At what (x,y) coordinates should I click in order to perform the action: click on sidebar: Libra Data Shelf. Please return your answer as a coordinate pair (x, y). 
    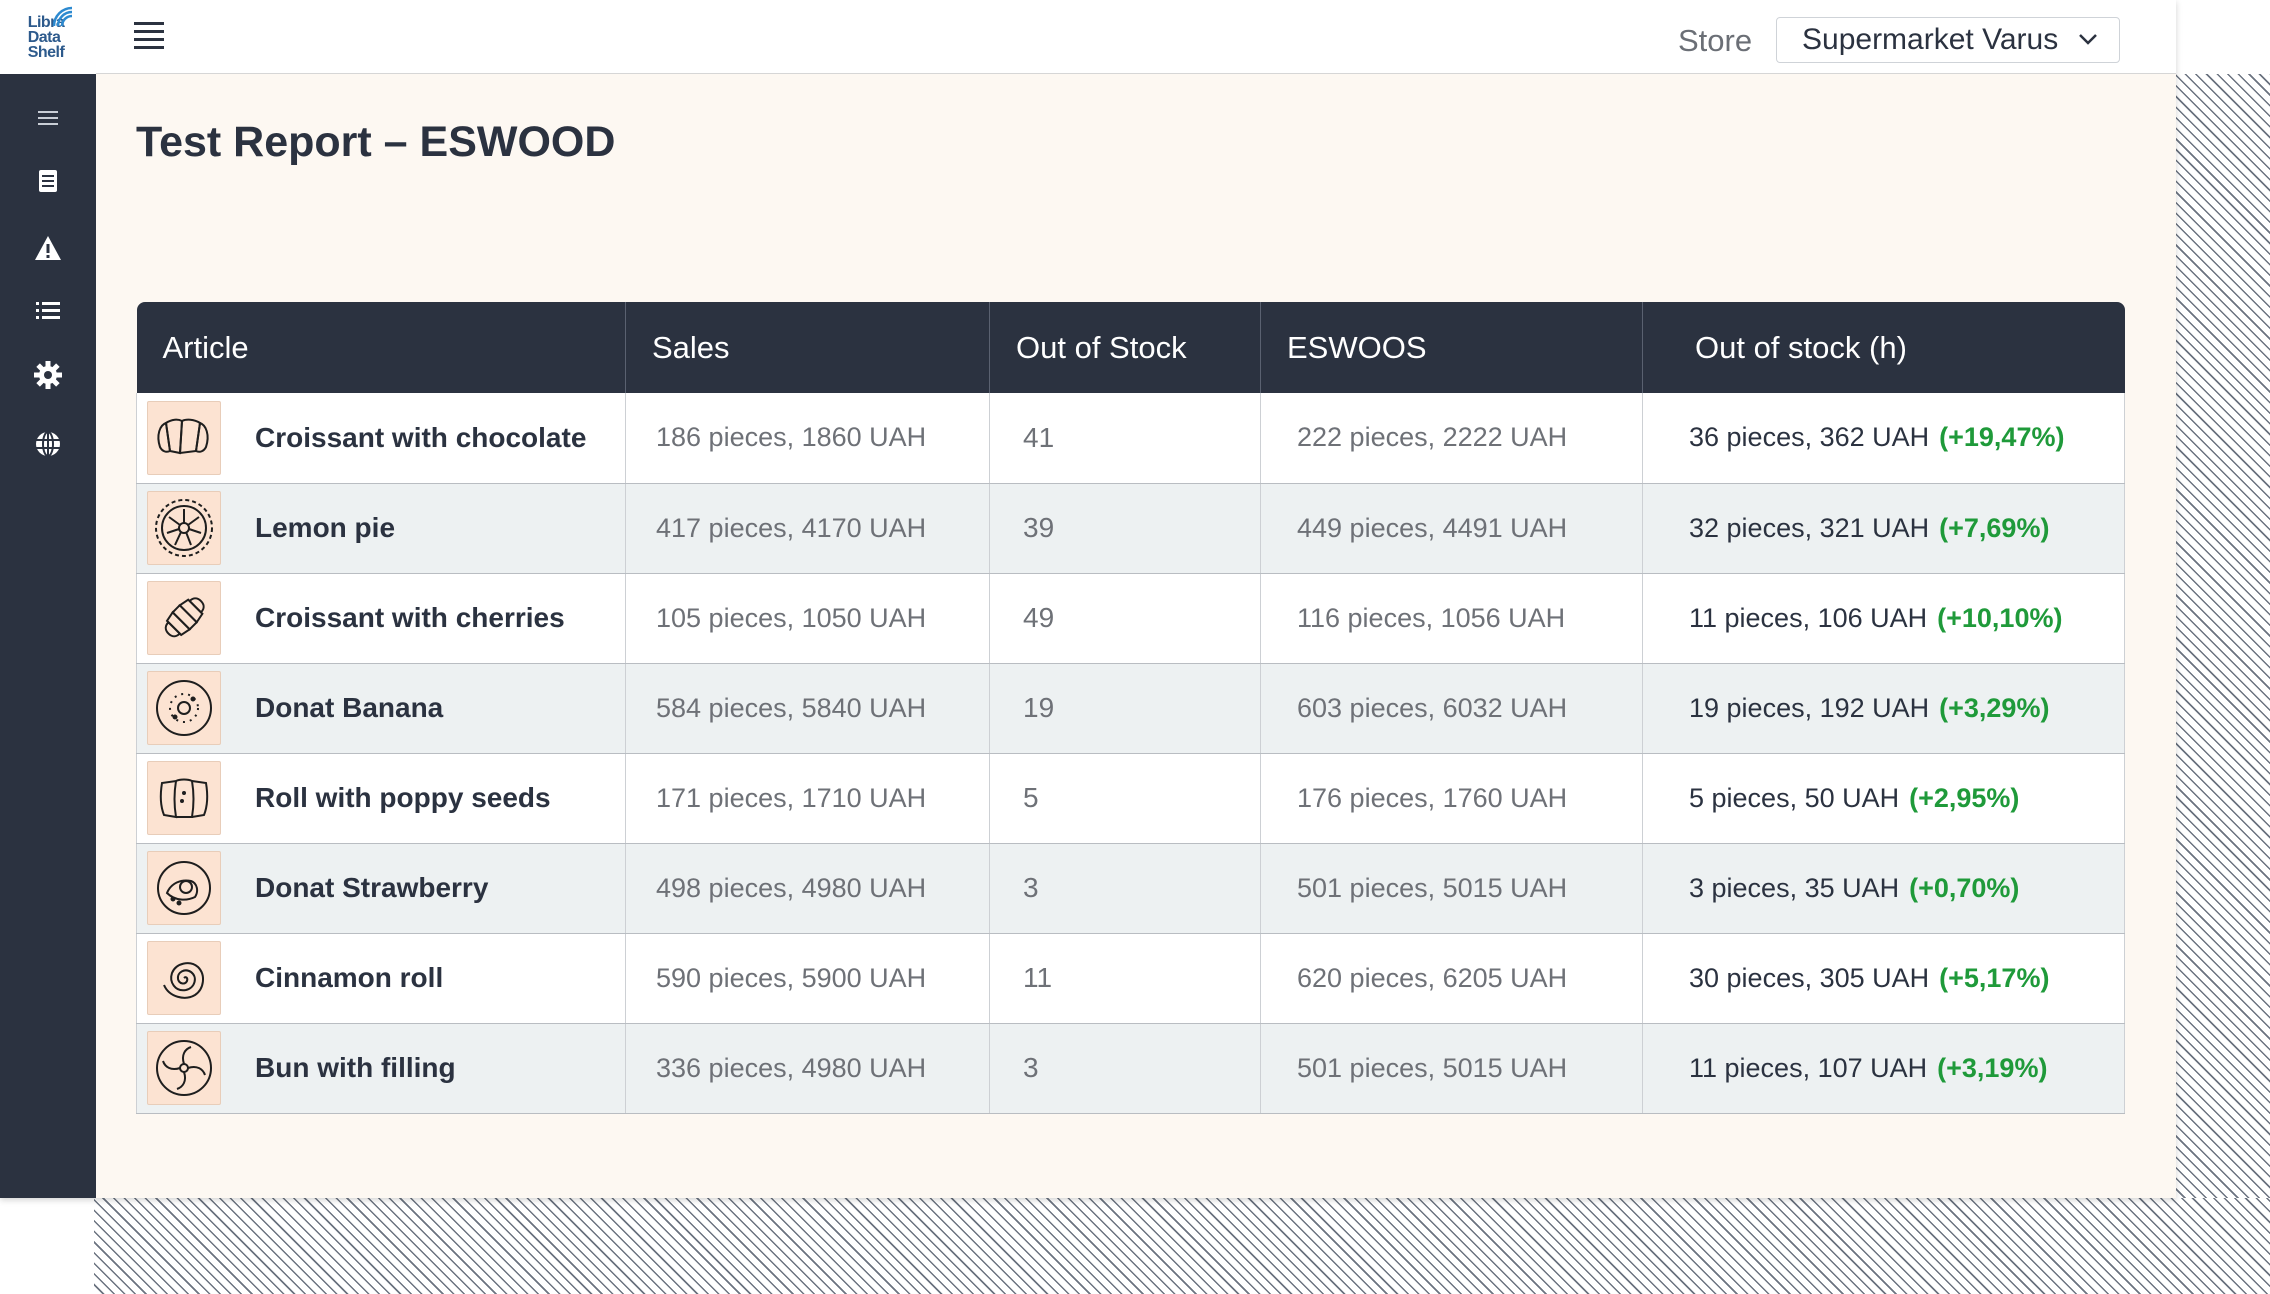
    Looking at the image, I should click on (48, 599).